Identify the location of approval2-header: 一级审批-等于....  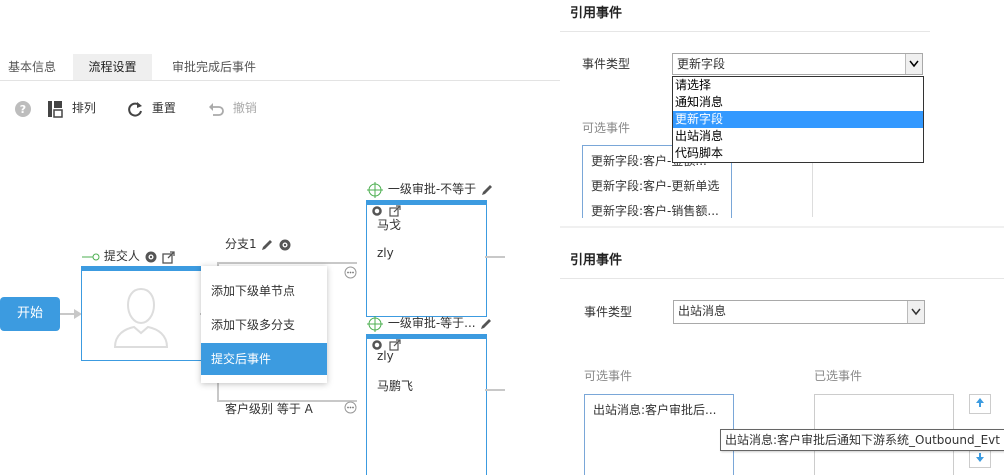
(429, 323).